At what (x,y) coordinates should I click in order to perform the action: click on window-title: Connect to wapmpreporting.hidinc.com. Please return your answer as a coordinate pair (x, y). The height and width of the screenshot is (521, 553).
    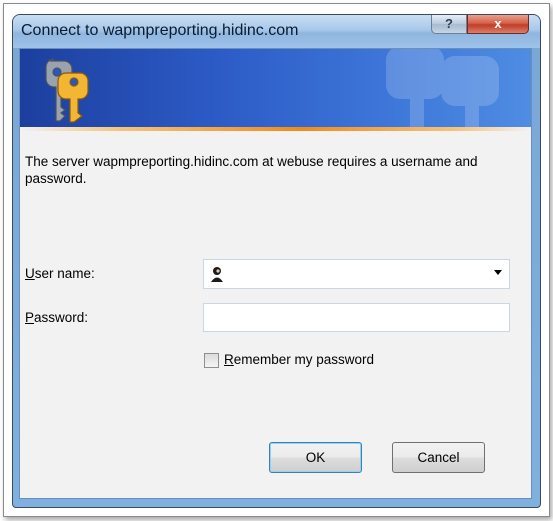
    Looking at the image, I should click on (160, 30).